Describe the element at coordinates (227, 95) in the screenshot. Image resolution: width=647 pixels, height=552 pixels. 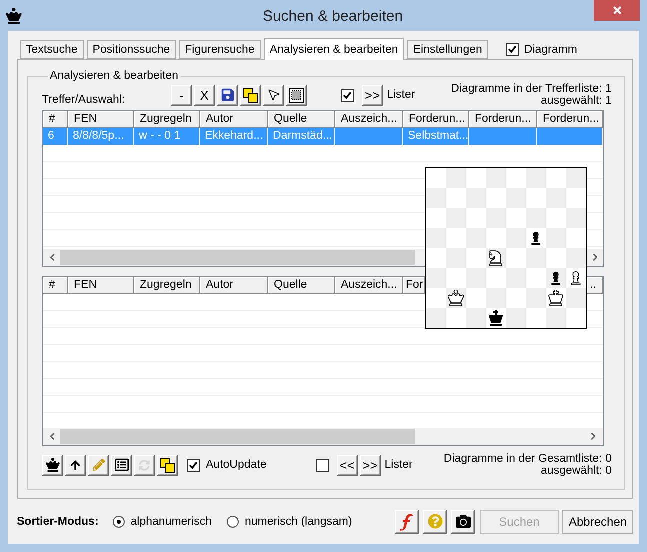
I see `save-button` at that location.